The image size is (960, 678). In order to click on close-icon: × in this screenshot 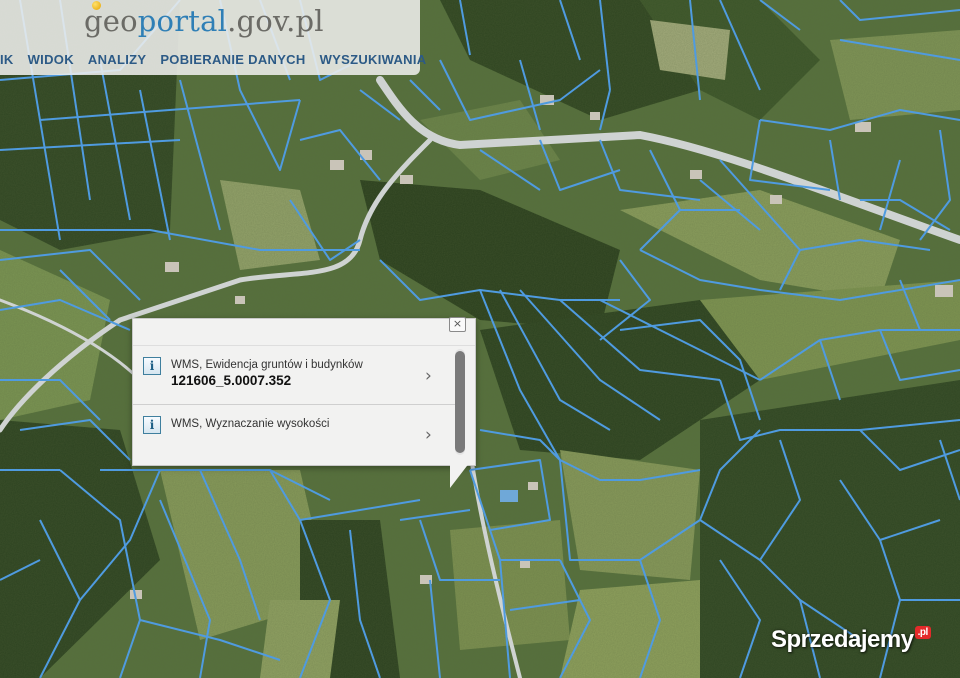, I will do `click(457, 324)`.